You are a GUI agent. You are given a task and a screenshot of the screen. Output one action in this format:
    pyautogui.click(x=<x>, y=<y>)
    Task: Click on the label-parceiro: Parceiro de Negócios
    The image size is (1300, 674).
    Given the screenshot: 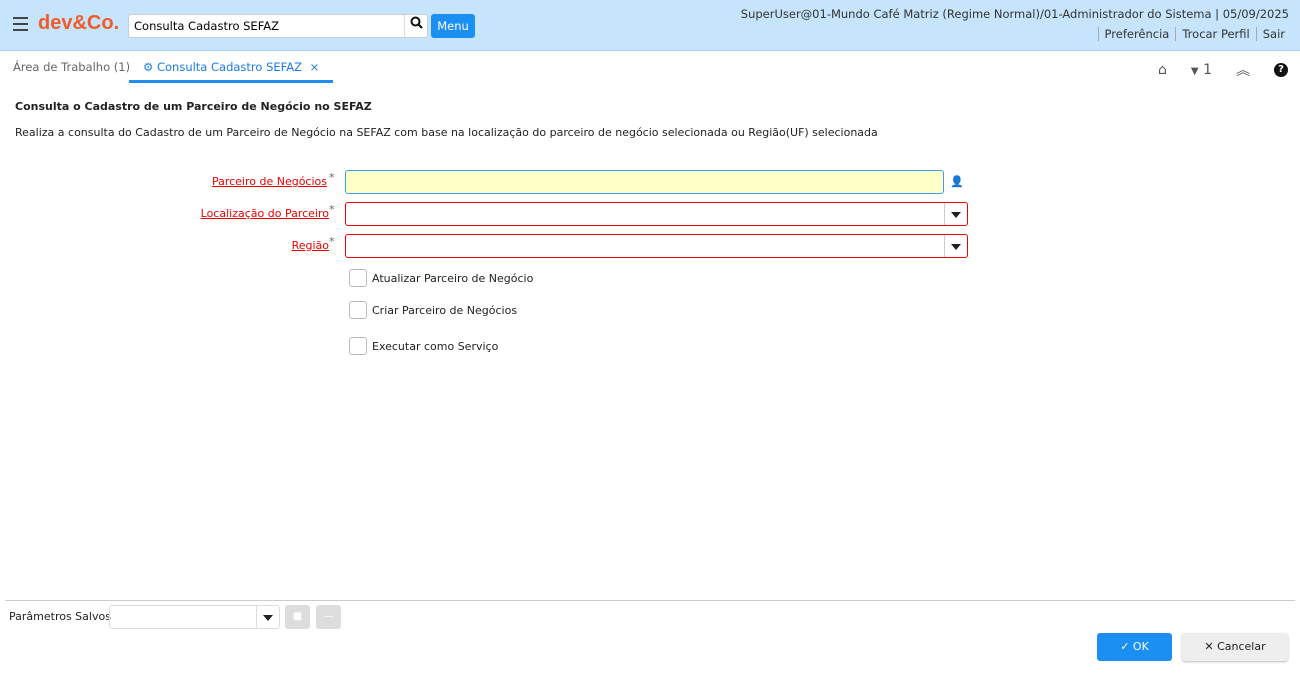 What is the action you would take?
    pyautogui.click(x=269, y=181)
    